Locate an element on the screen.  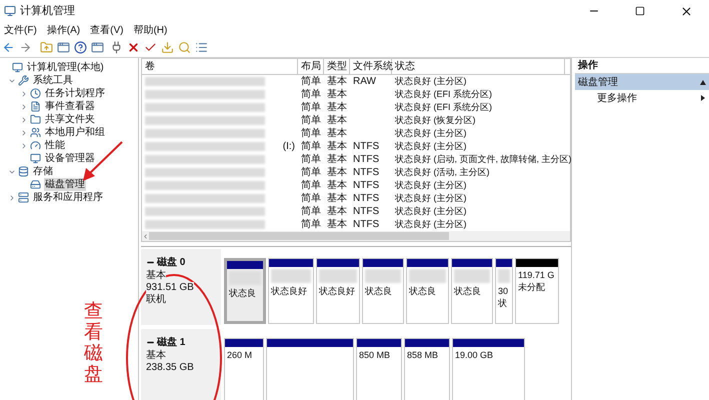
list-icon is located at coordinates (201, 47).